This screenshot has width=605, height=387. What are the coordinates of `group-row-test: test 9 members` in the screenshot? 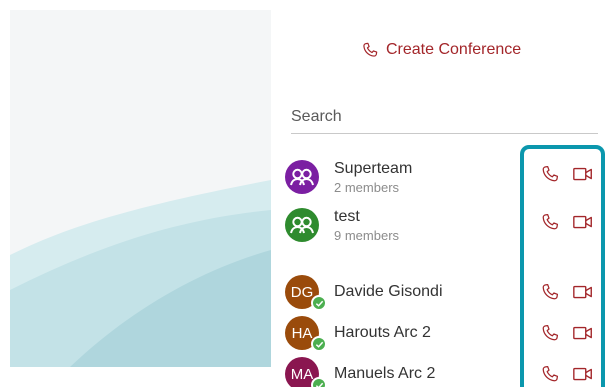 It's located at (445, 228).